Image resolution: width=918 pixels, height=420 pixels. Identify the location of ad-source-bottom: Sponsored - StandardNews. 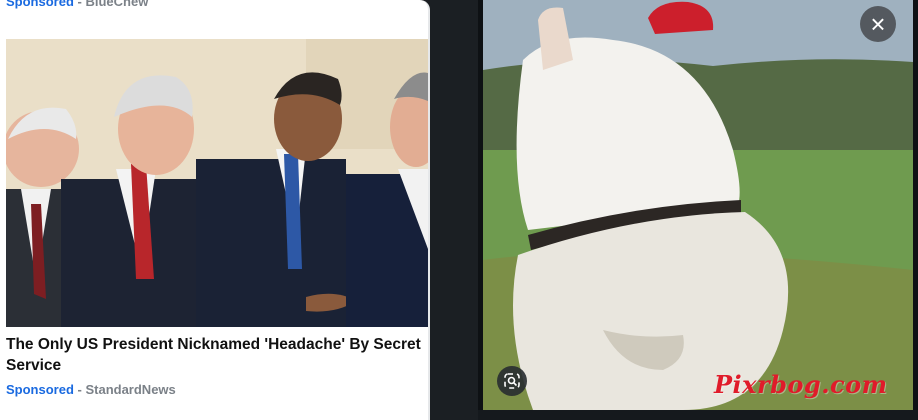
(91, 389).